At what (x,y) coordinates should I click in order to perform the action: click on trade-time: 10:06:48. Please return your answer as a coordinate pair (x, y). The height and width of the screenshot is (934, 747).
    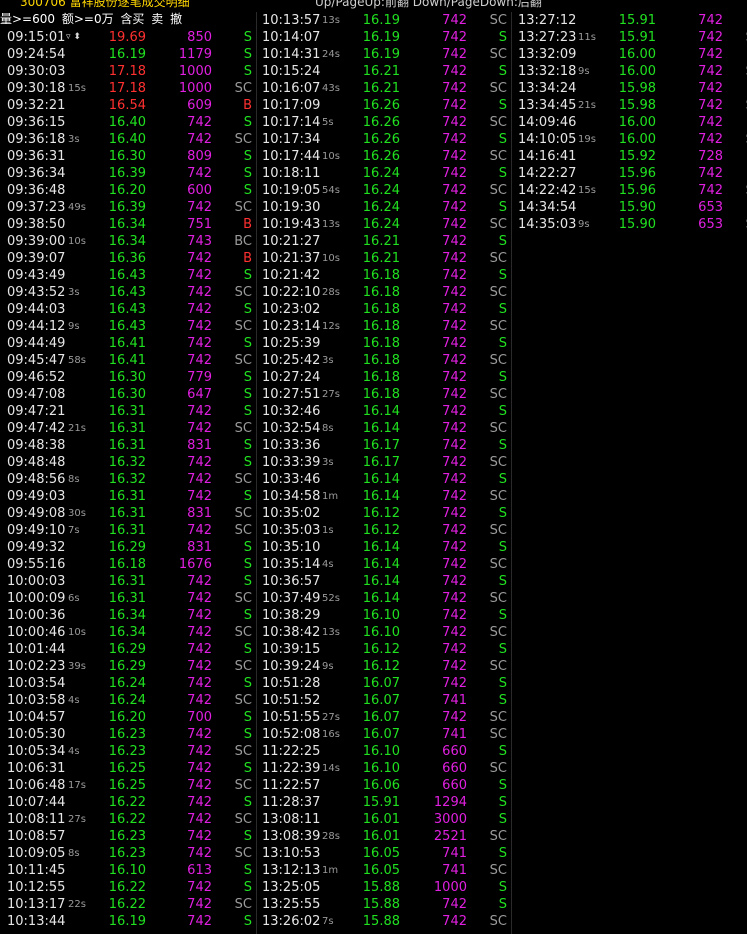
    Looking at the image, I should click on (36, 785).